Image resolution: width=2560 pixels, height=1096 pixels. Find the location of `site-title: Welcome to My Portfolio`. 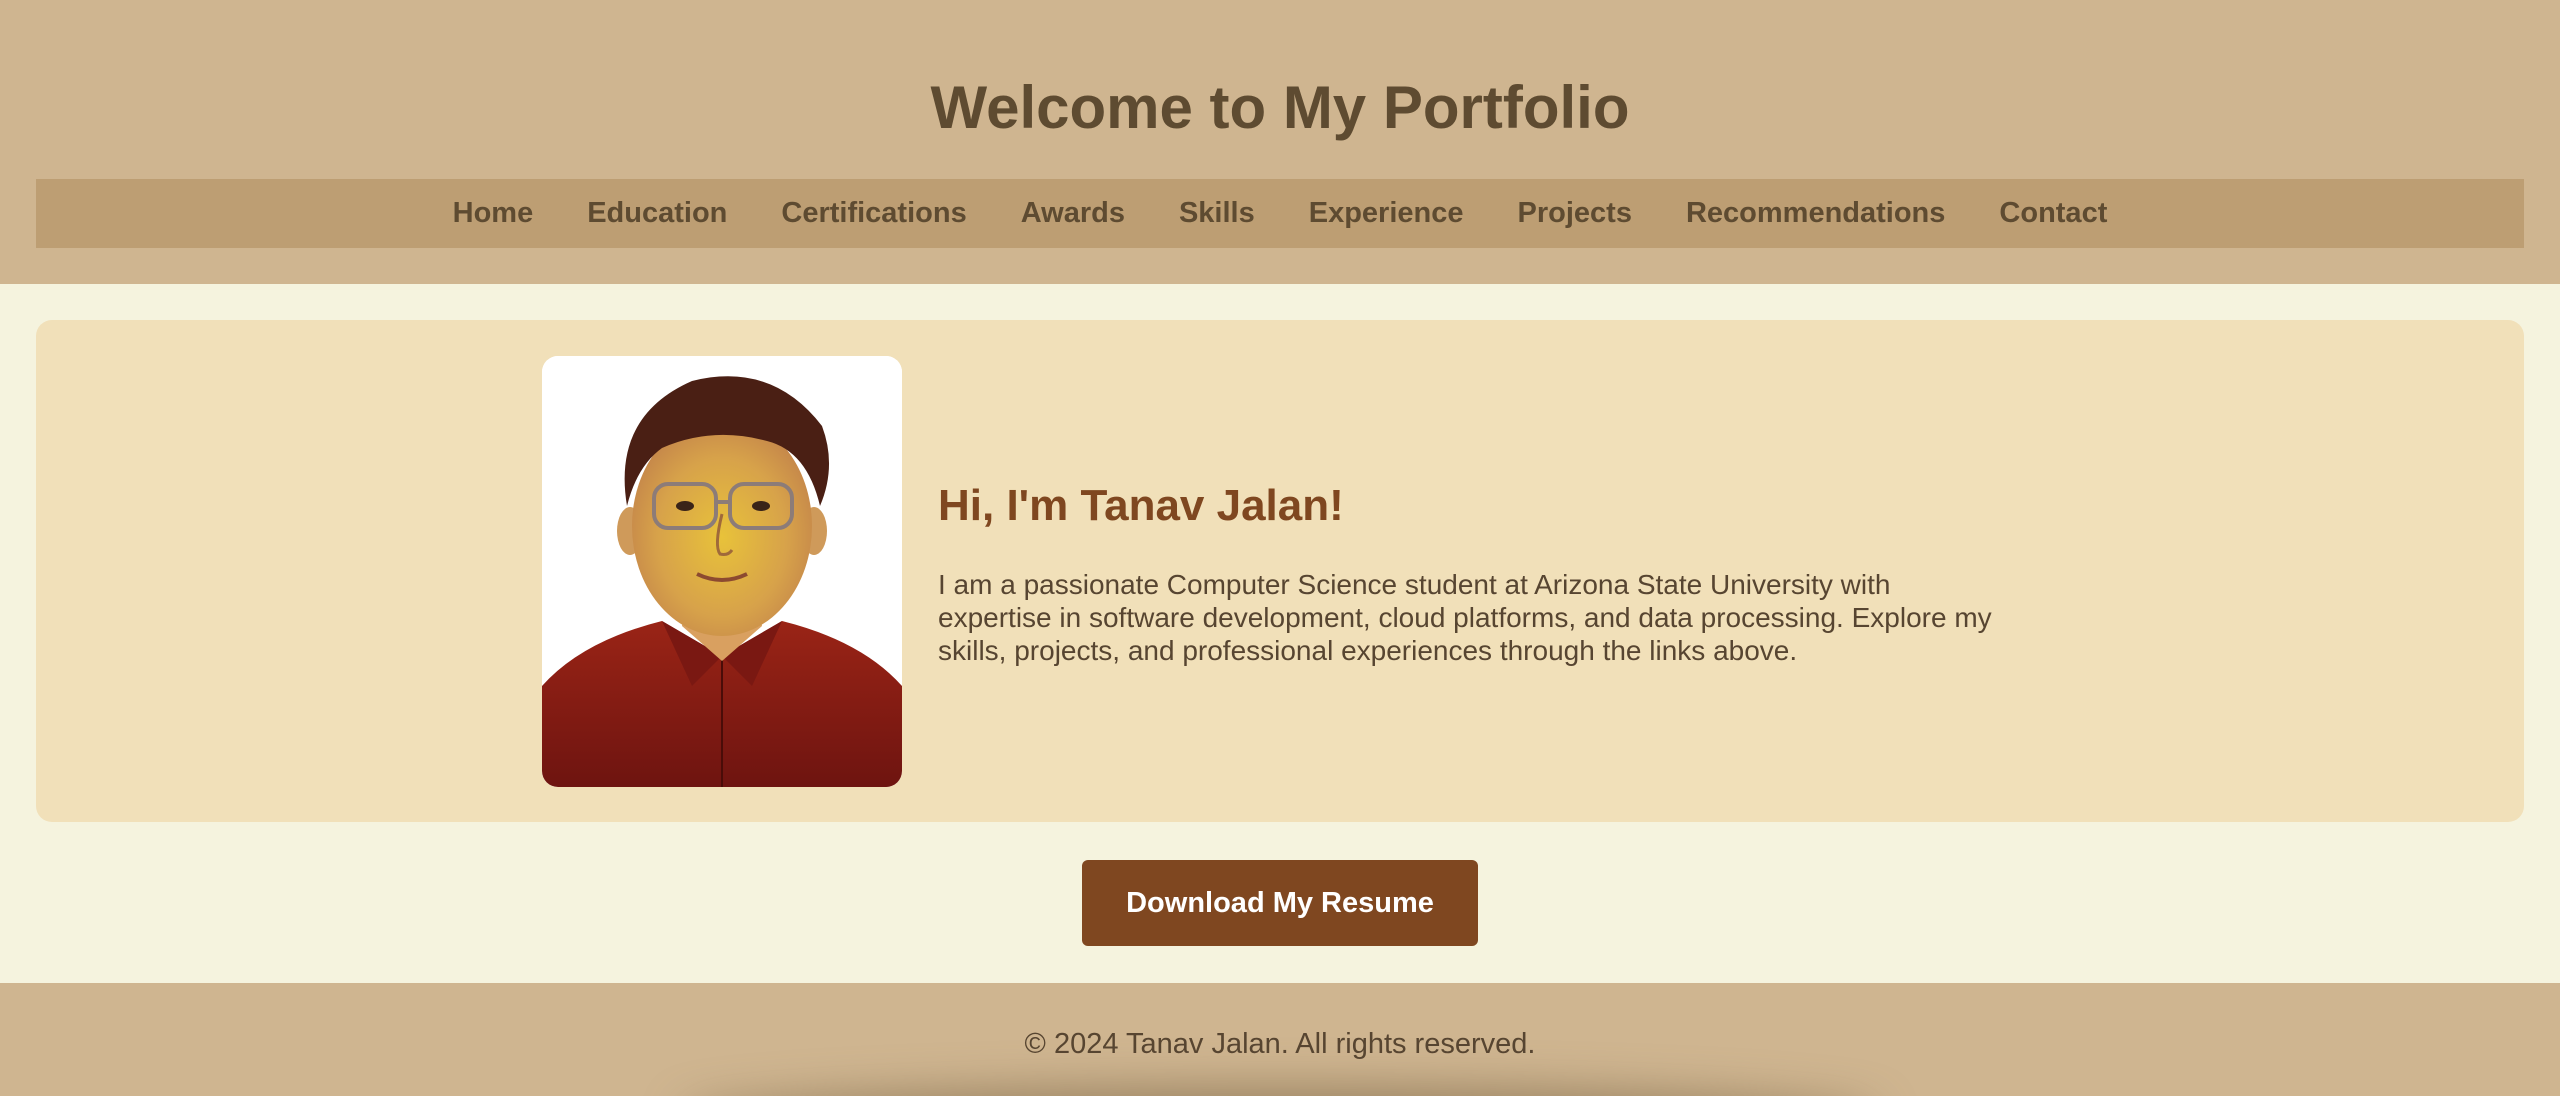

site-title: Welcome to My Portfolio is located at coordinates (1280, 107).